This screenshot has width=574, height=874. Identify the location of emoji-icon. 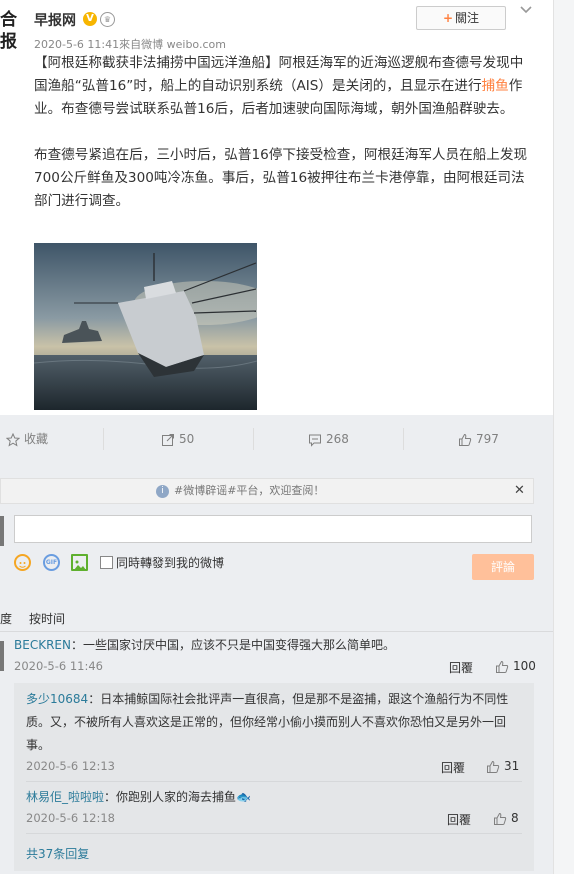
(22, 562).